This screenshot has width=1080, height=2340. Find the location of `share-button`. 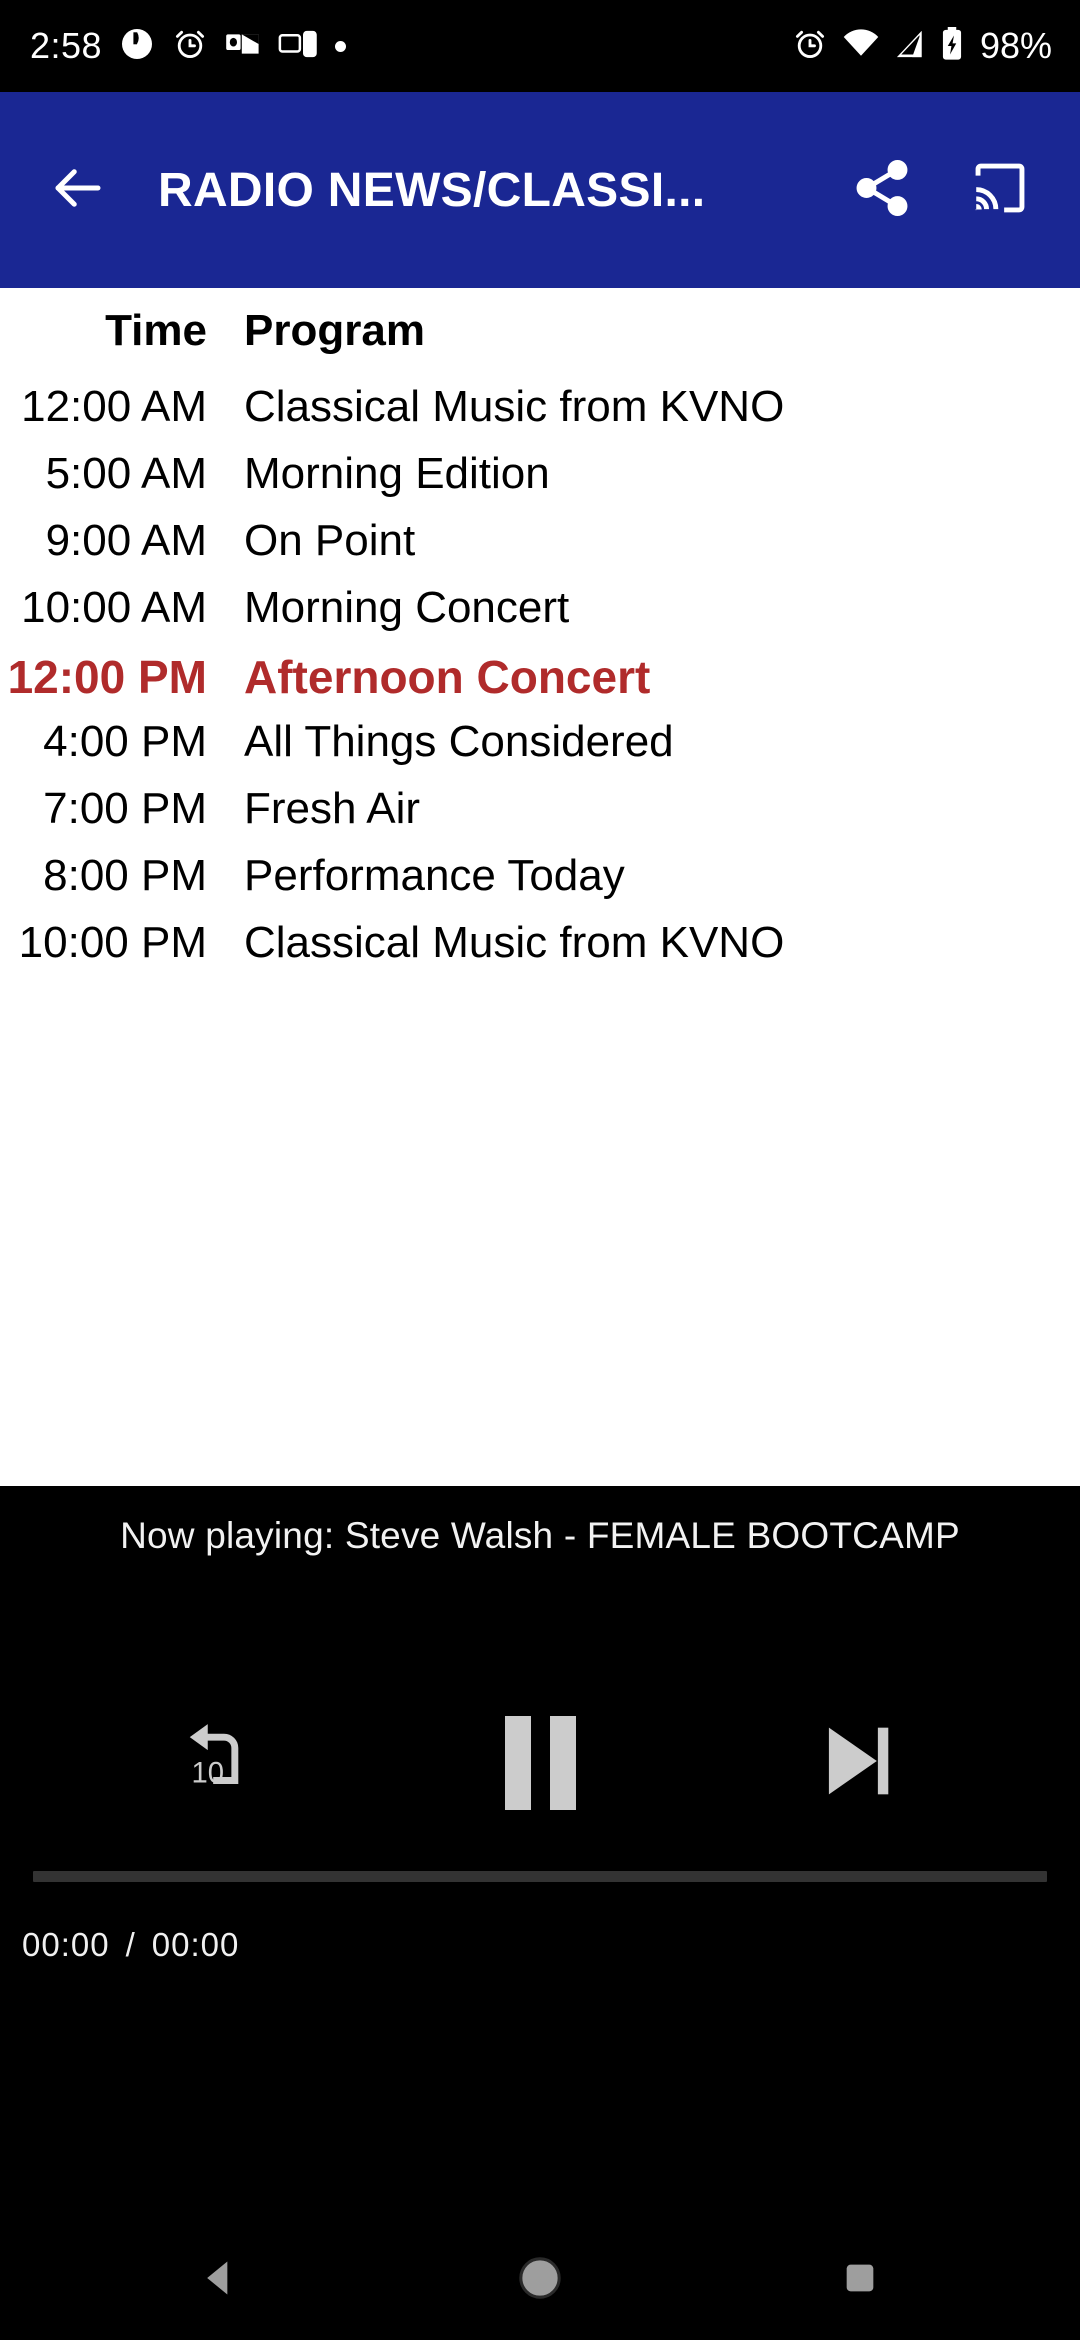

share-button is located at coordinates (882, 190).